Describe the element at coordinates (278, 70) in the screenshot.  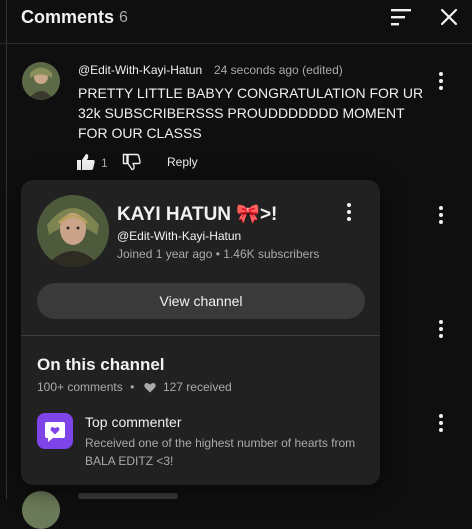
I see `comment-timestamp: 24 seconds ago (edited)` at that location.